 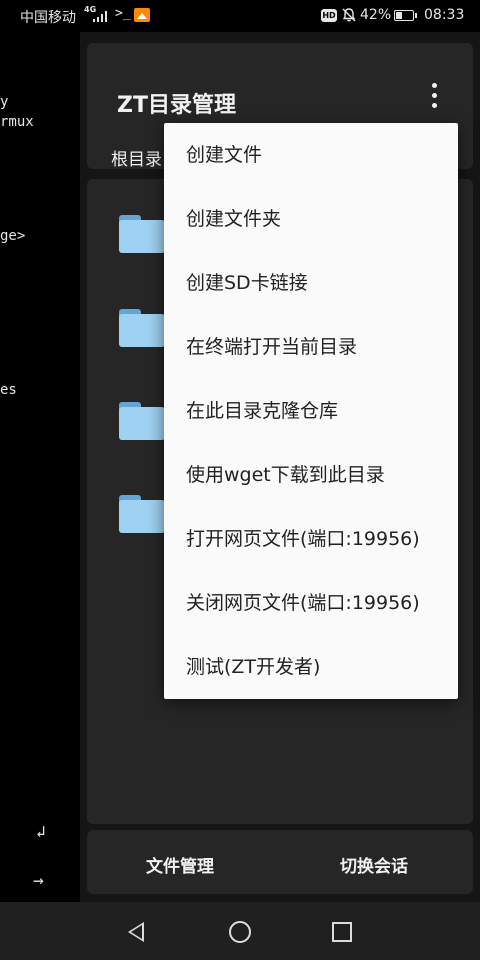 What do you see at coordinates (48, 18) in the screenshot?
I see `carrier-label: 中国移动` at bounding box center [48, 18].